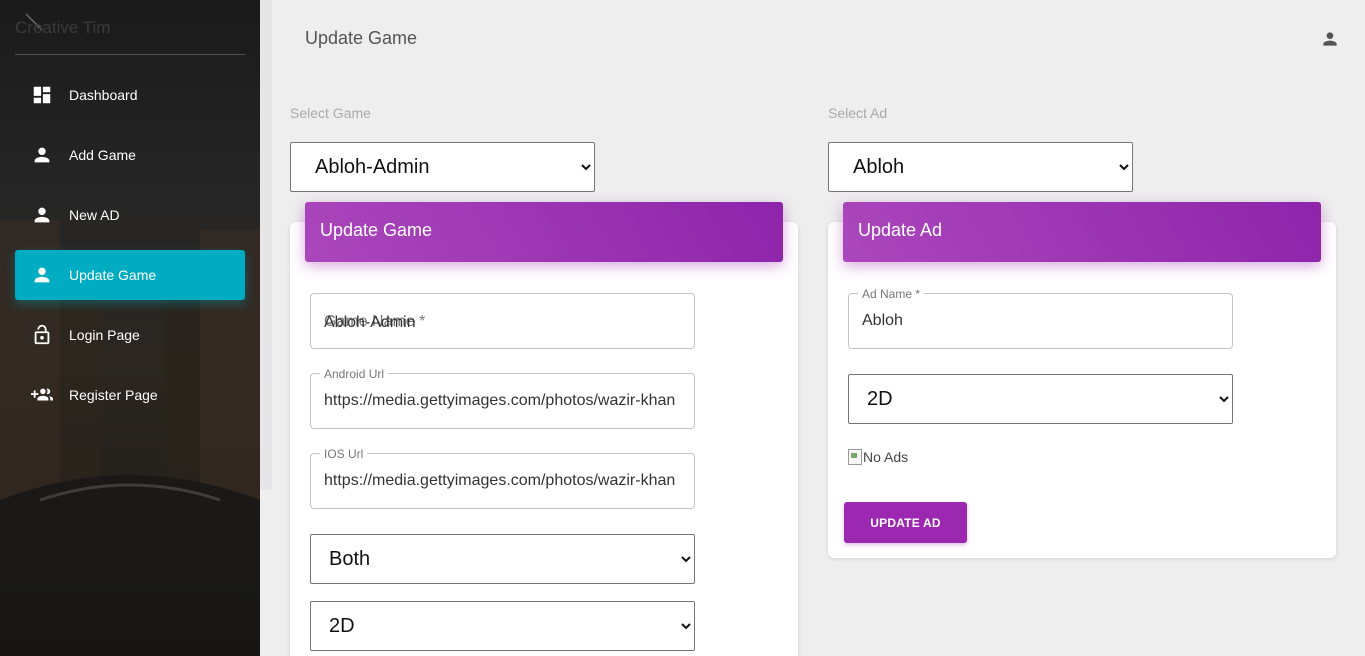  I want to click on select-ad-label: Select Ad, so click(858, 113).